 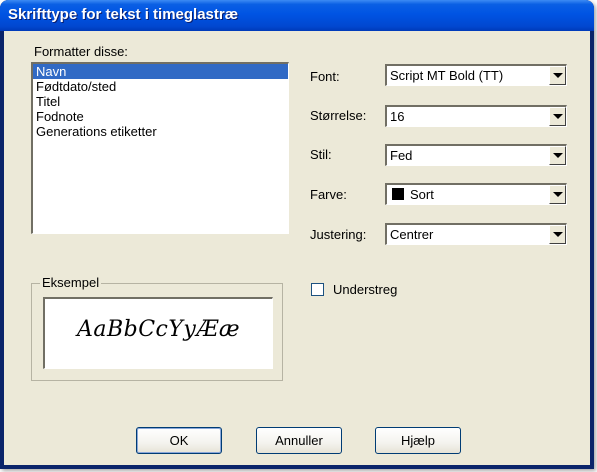 What do you see at coordinates (476, 194) in the screenshot?
I see `color-select: Sort` at bounding box center [476, 194].